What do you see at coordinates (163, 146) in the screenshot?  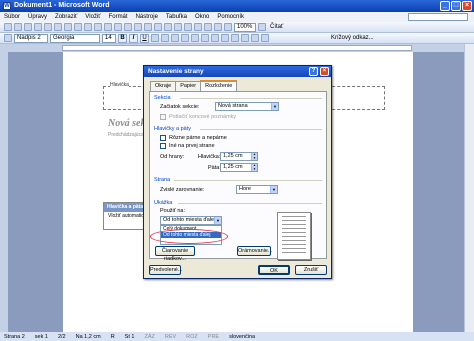 I see `first-page-checkbox` at bounding box center [163, 146].